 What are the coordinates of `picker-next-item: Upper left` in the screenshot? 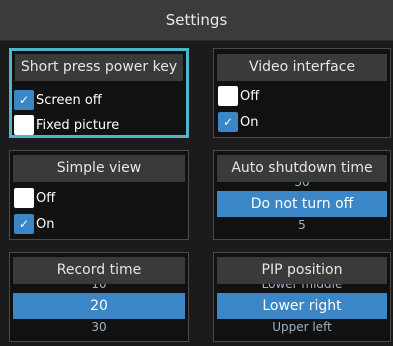 It's located at (302, 327).